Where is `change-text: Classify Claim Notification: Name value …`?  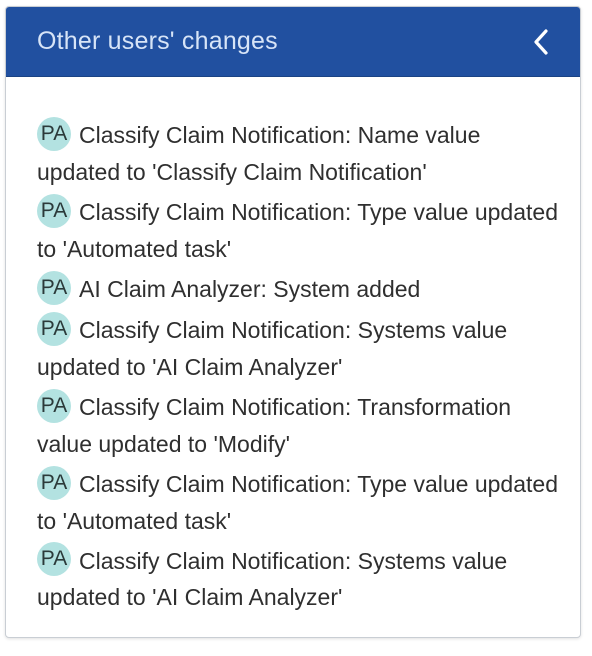
change-text: Classify Claim Notification: Name value … is located at coordinates (259, 153).